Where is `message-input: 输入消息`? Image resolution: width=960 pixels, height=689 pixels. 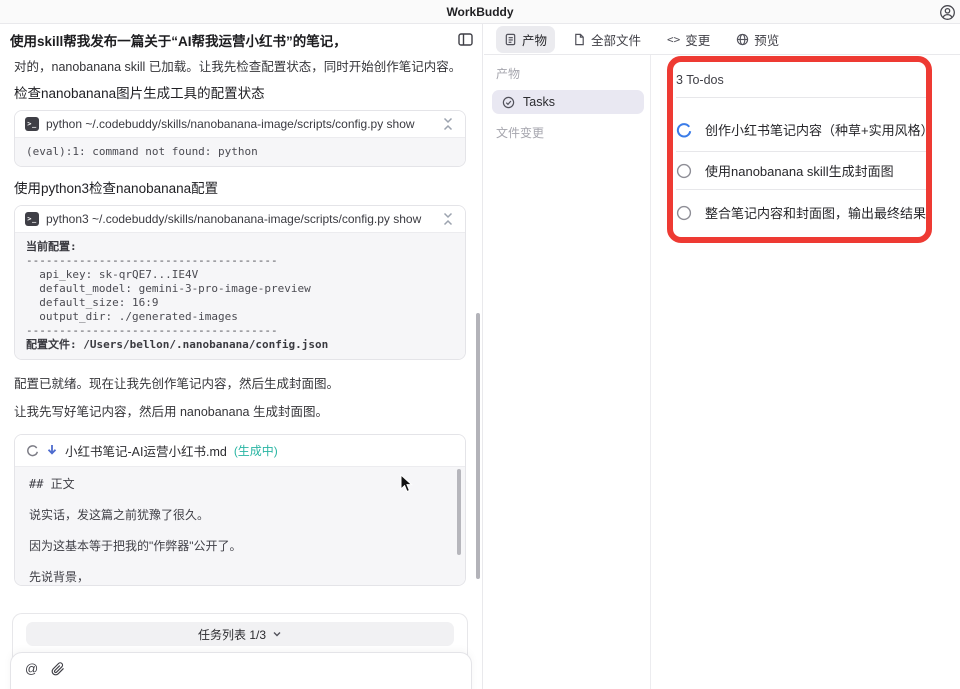
message-input: 输入消息 is located at coordinates (241, 687).